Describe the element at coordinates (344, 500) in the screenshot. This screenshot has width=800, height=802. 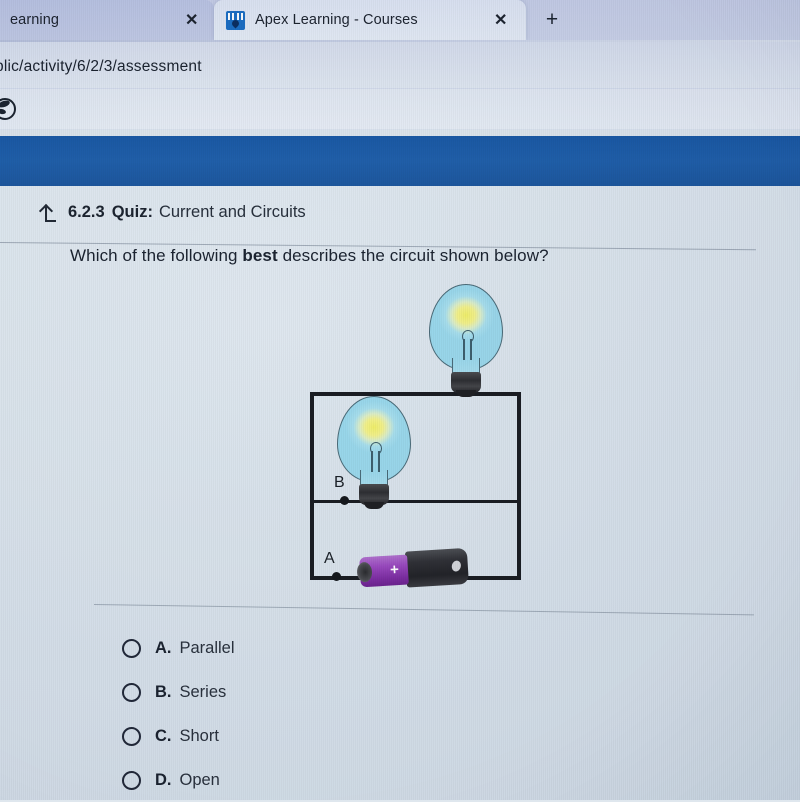
I see `circuit-node-b` at that location.